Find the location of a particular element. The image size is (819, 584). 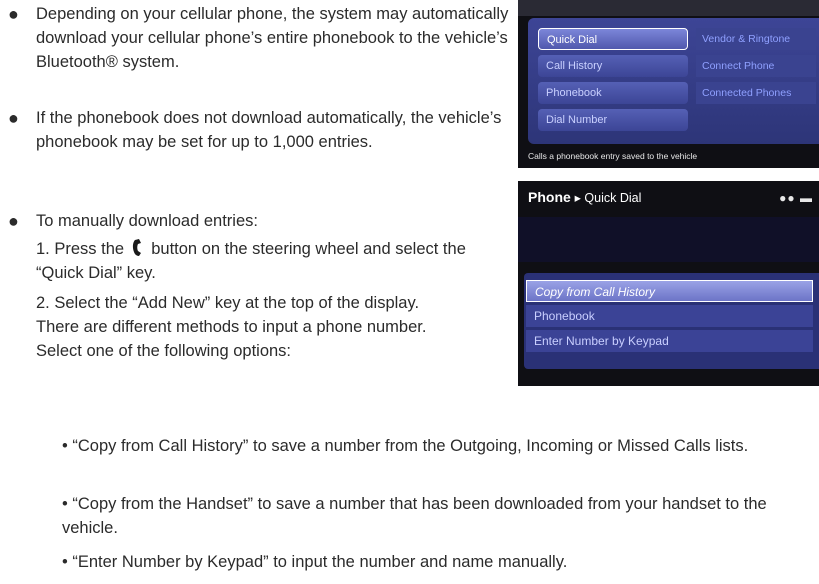

quick-dial-key: Quick Dial is located at coordinates (613, 39).